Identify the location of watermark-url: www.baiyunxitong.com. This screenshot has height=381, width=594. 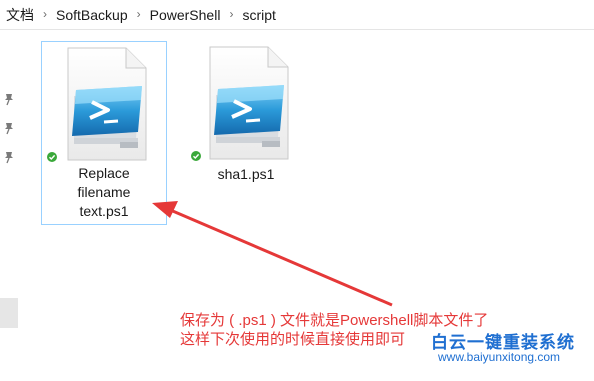
(499, 357).